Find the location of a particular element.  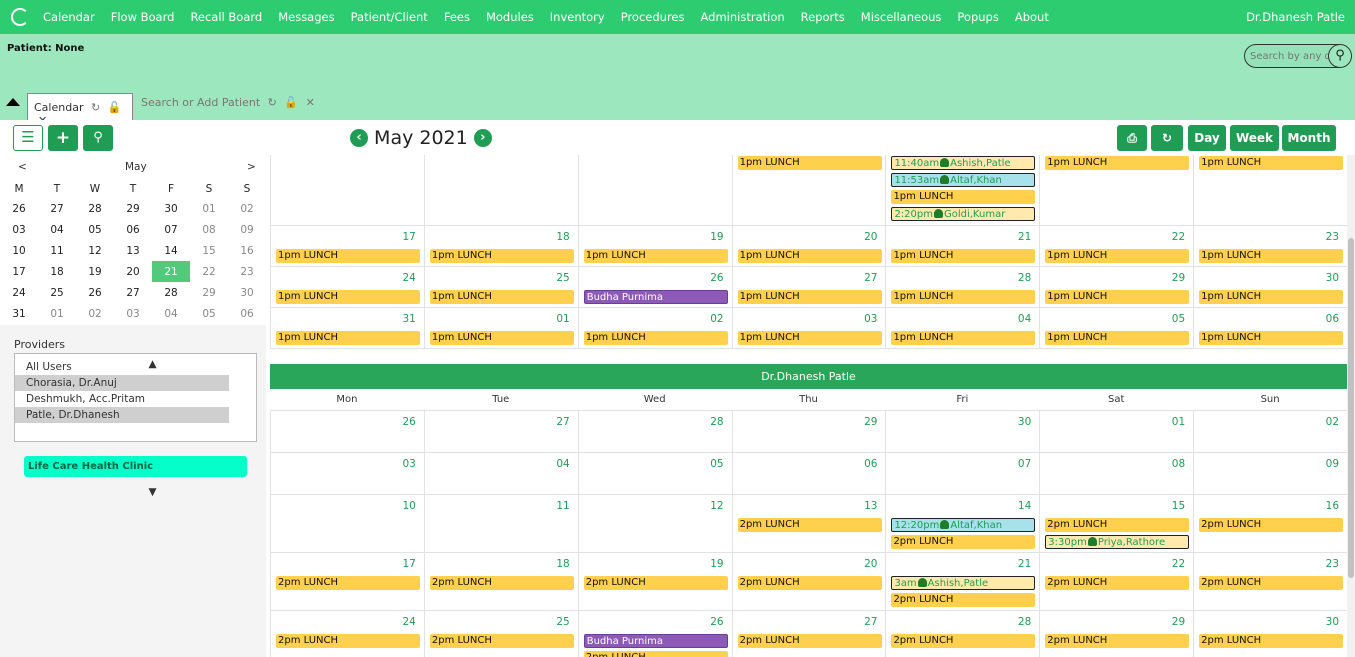

day-cell is located at coordinates (654, 190).